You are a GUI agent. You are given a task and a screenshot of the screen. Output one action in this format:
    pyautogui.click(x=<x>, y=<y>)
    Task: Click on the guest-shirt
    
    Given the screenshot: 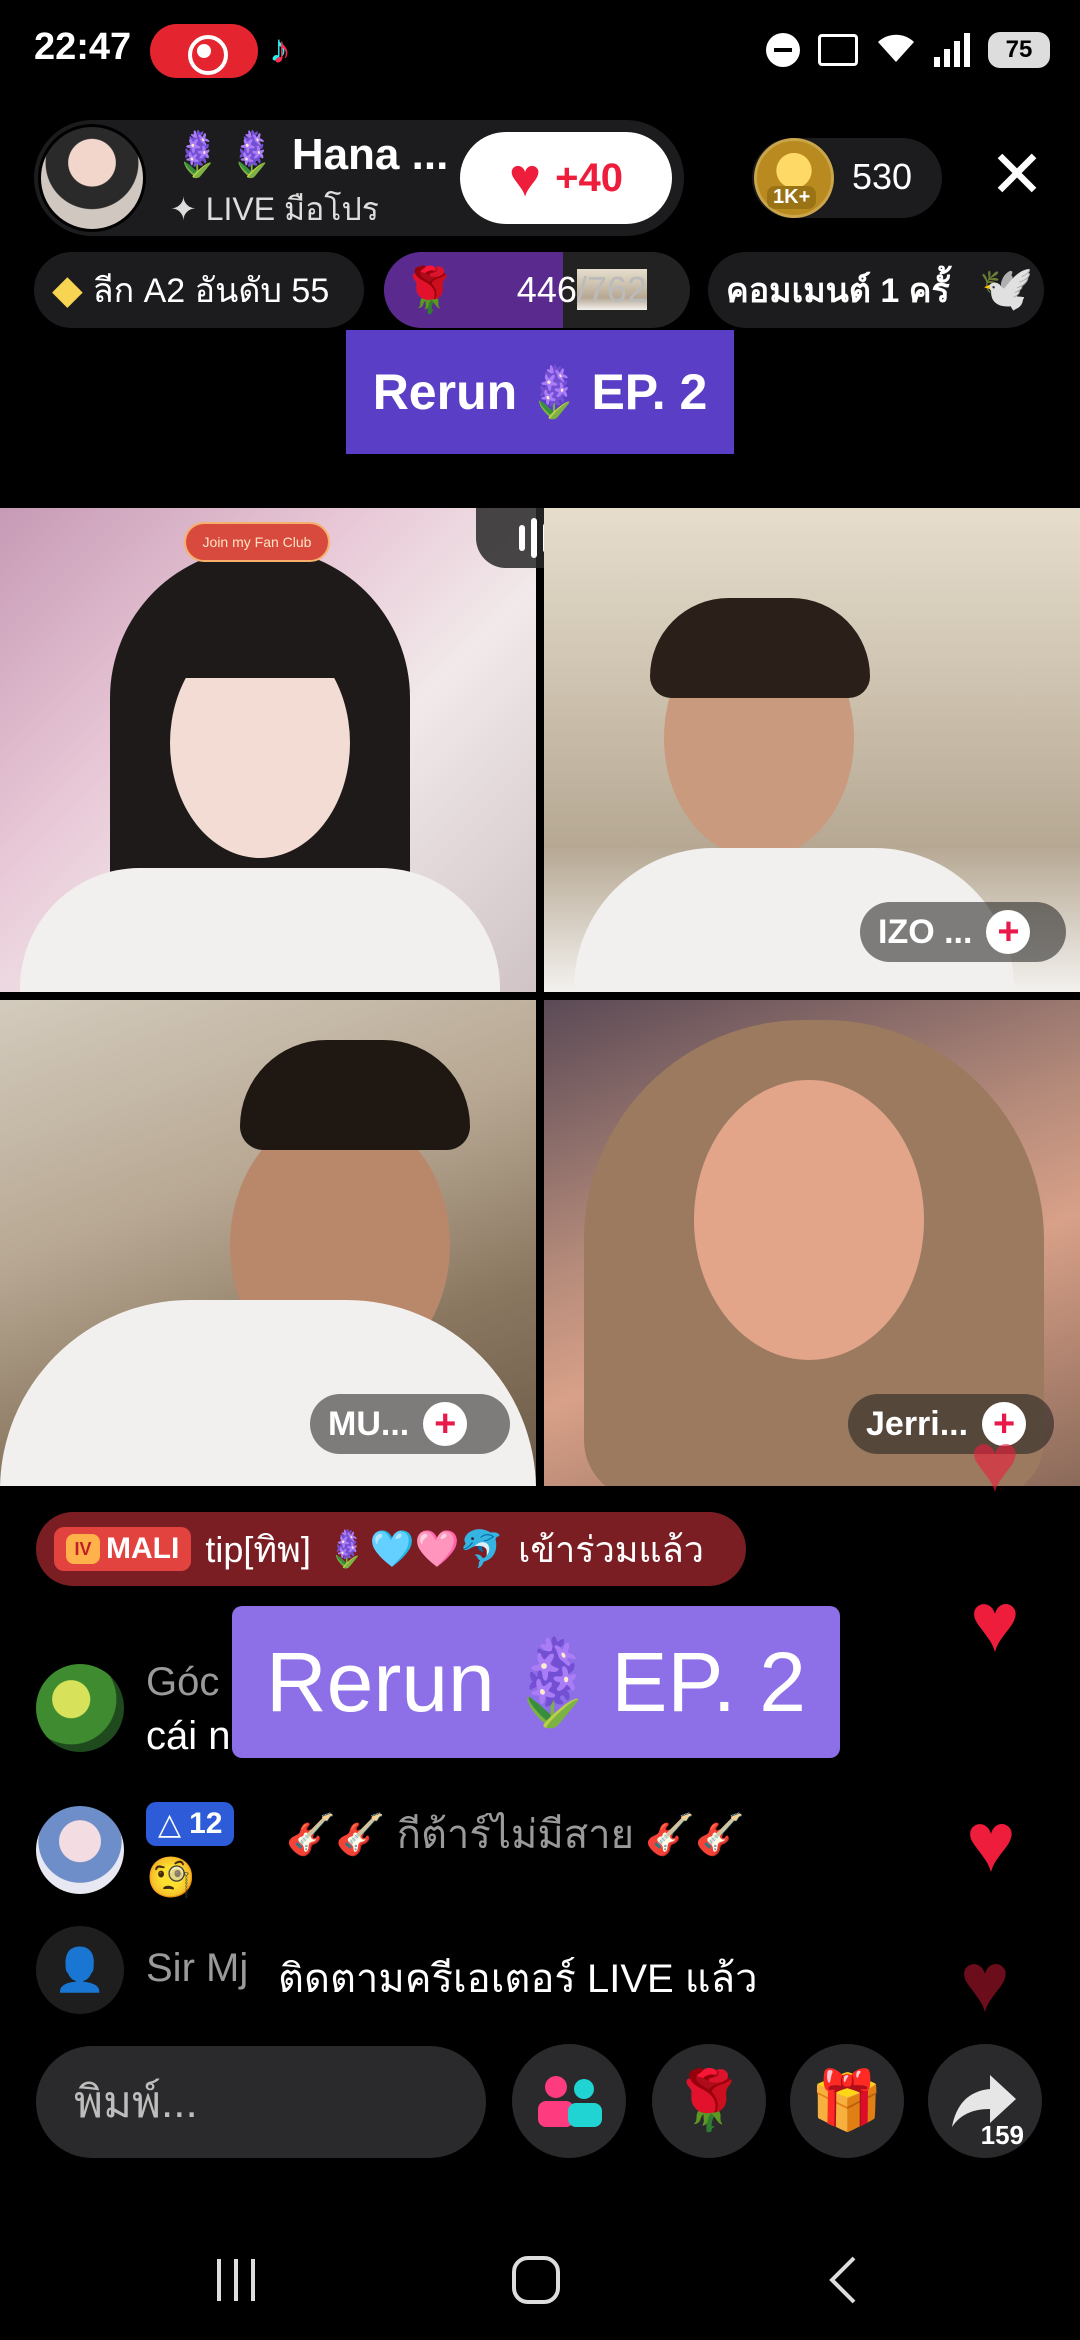 What is the action you would take?
    pyautogui.click(x=268, y=1393)
    